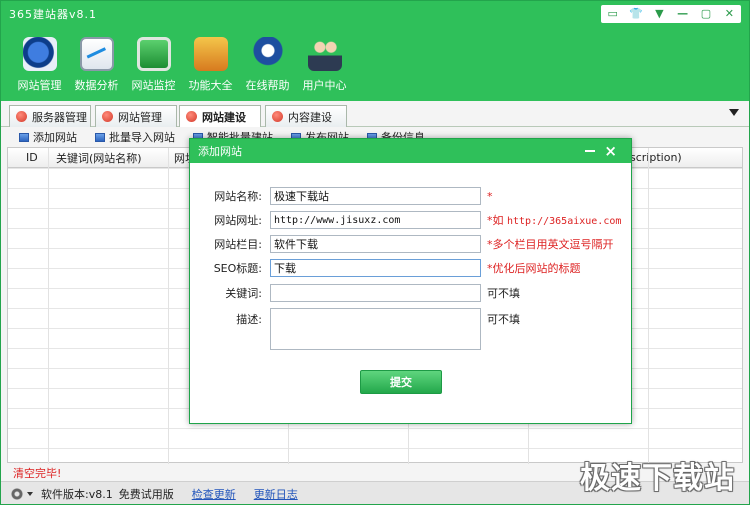  What do you see at coordinates (375, 196) in the screenshot?
I see `site-name-input` at bounding box center [375, 196].